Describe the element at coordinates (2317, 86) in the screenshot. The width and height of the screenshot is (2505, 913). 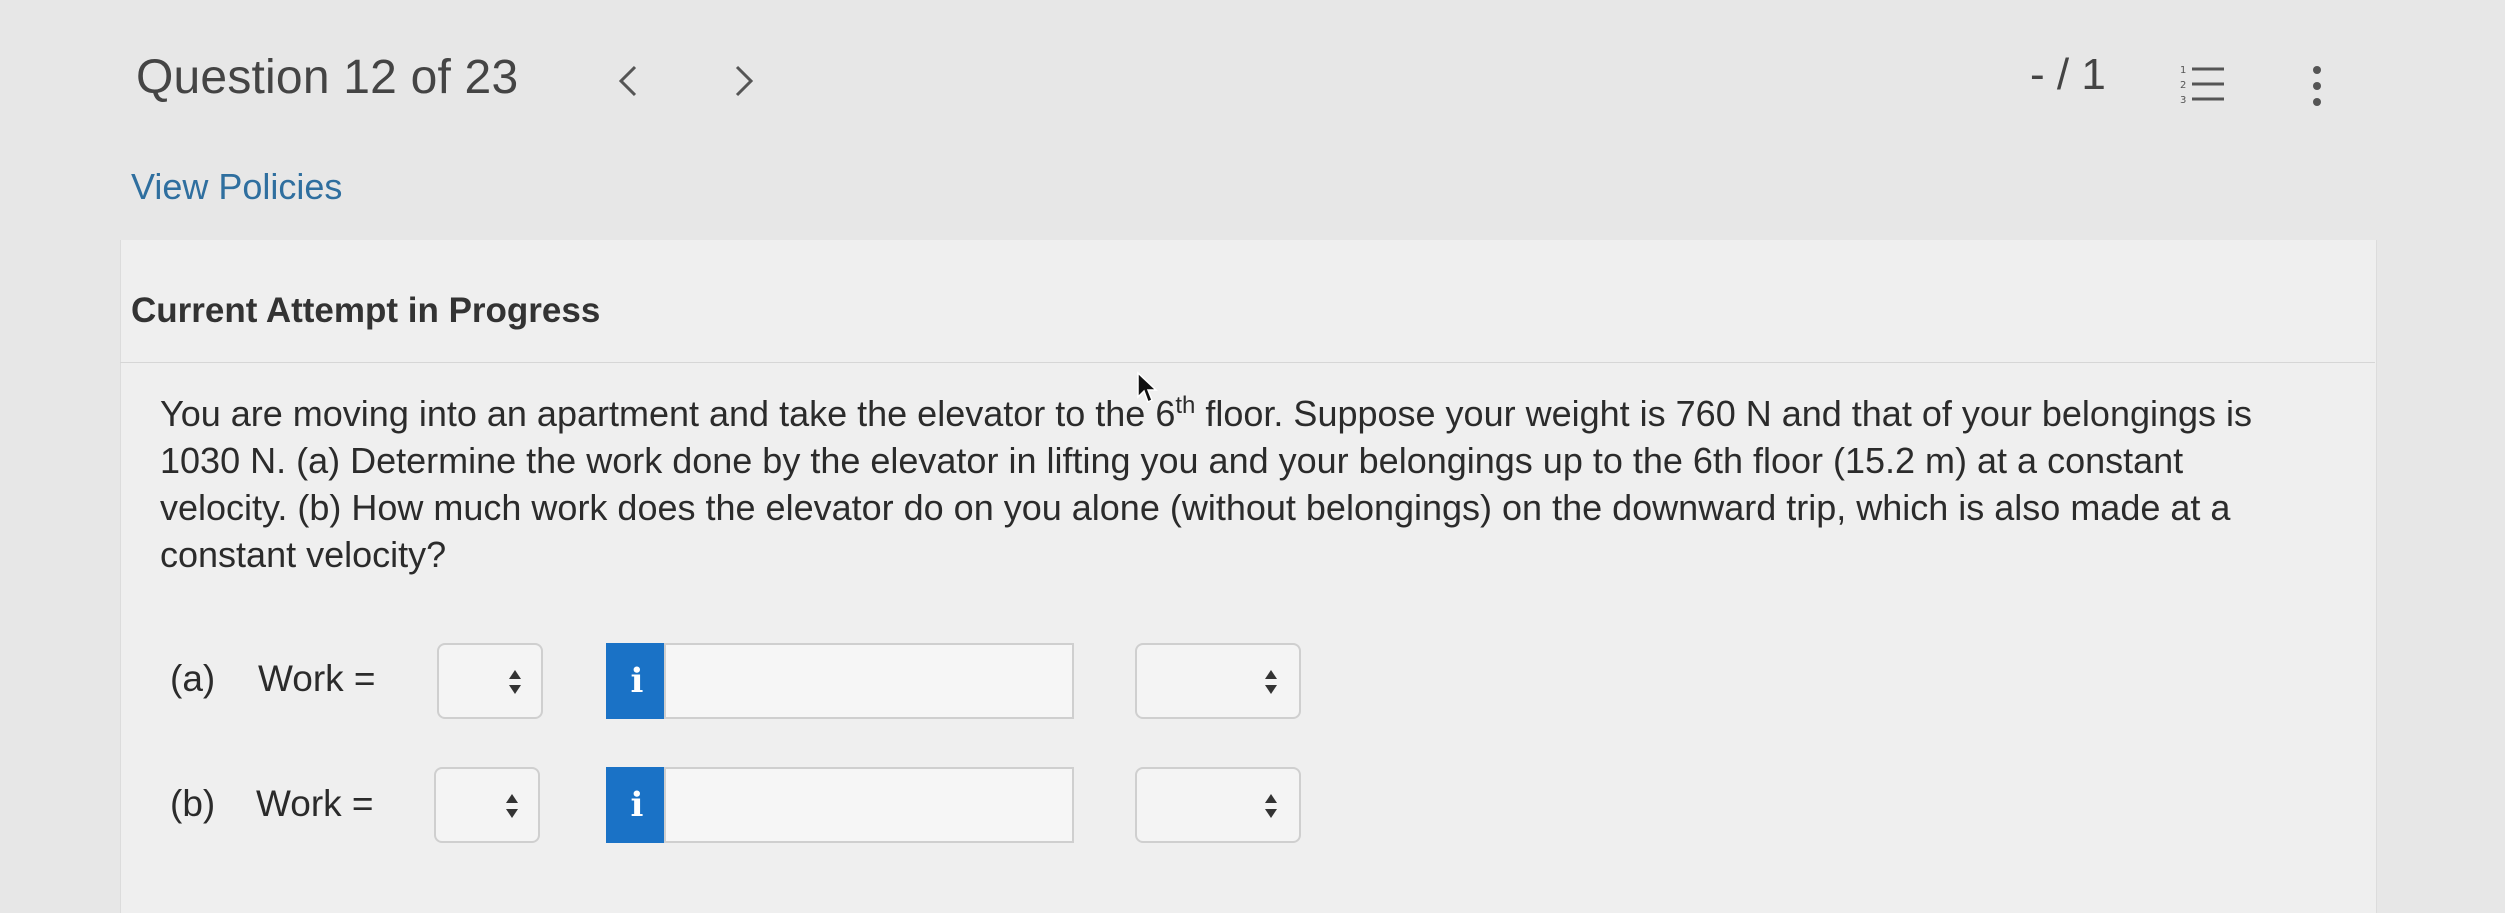
I see `kebab-menu-icon` at that location.